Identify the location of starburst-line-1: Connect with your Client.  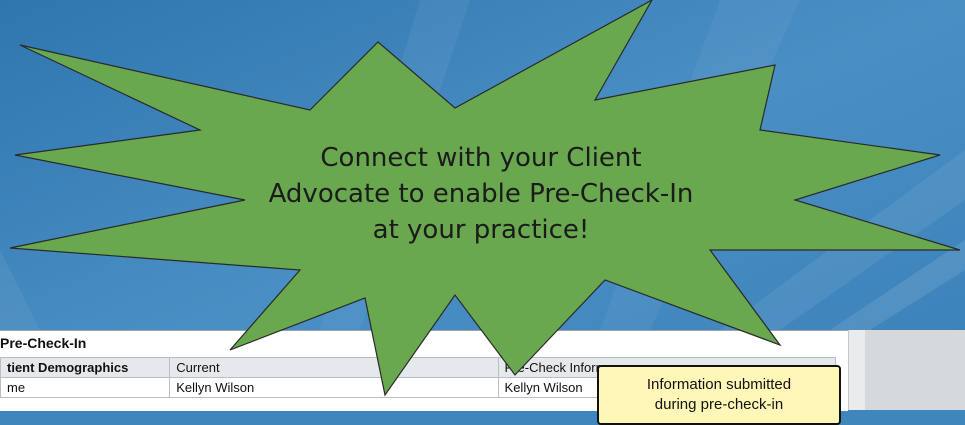
(481, 158).